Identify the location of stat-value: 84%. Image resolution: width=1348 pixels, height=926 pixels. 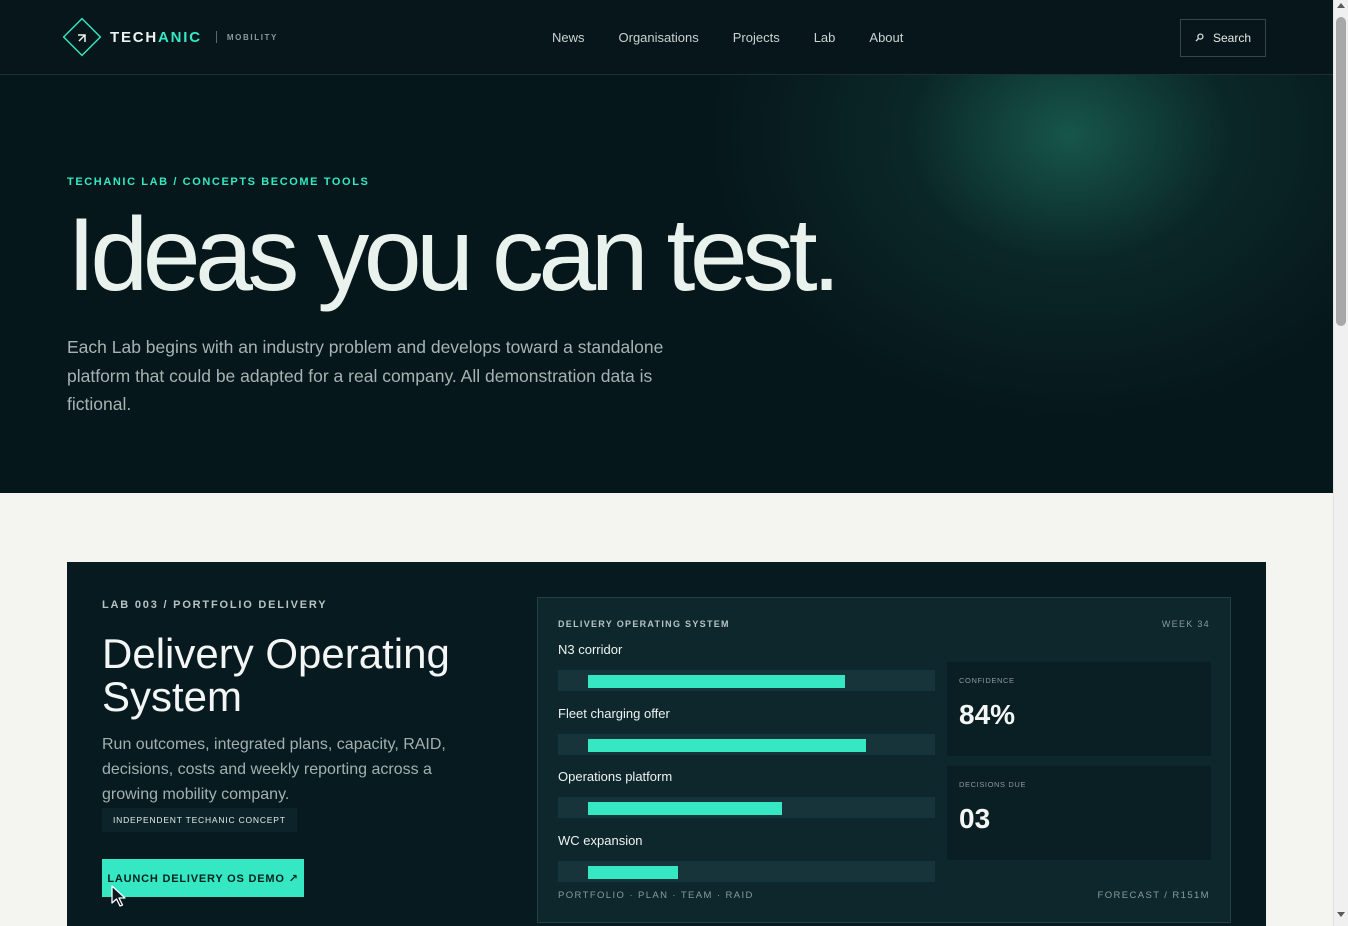
(987, 714).